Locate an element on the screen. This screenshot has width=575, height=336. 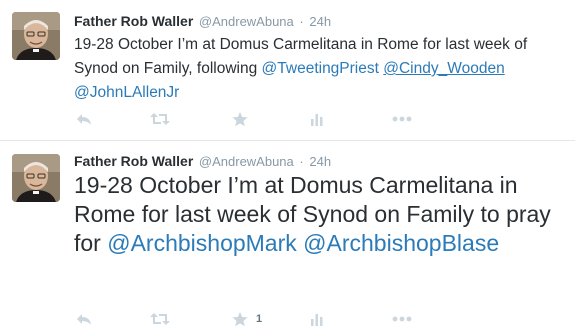
favorite-button: 1 is located at coordinates (247, 319).